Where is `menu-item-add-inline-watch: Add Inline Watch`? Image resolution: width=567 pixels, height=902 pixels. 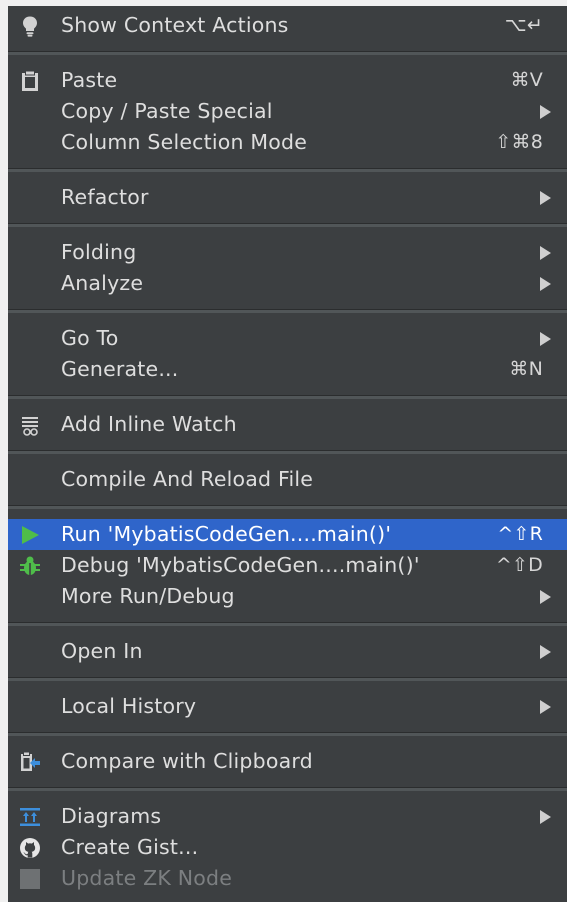 menu-item-add-inline-watch: Add Inline Watch is located at coordinates (287, 424).